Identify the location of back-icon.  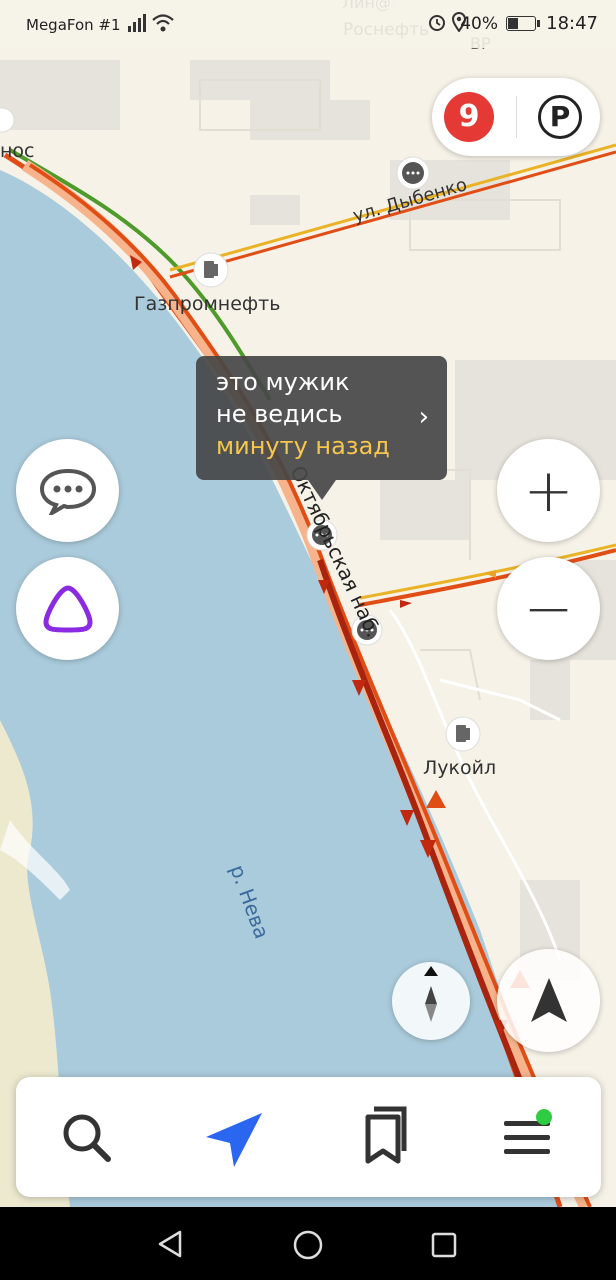
(171, 1244).